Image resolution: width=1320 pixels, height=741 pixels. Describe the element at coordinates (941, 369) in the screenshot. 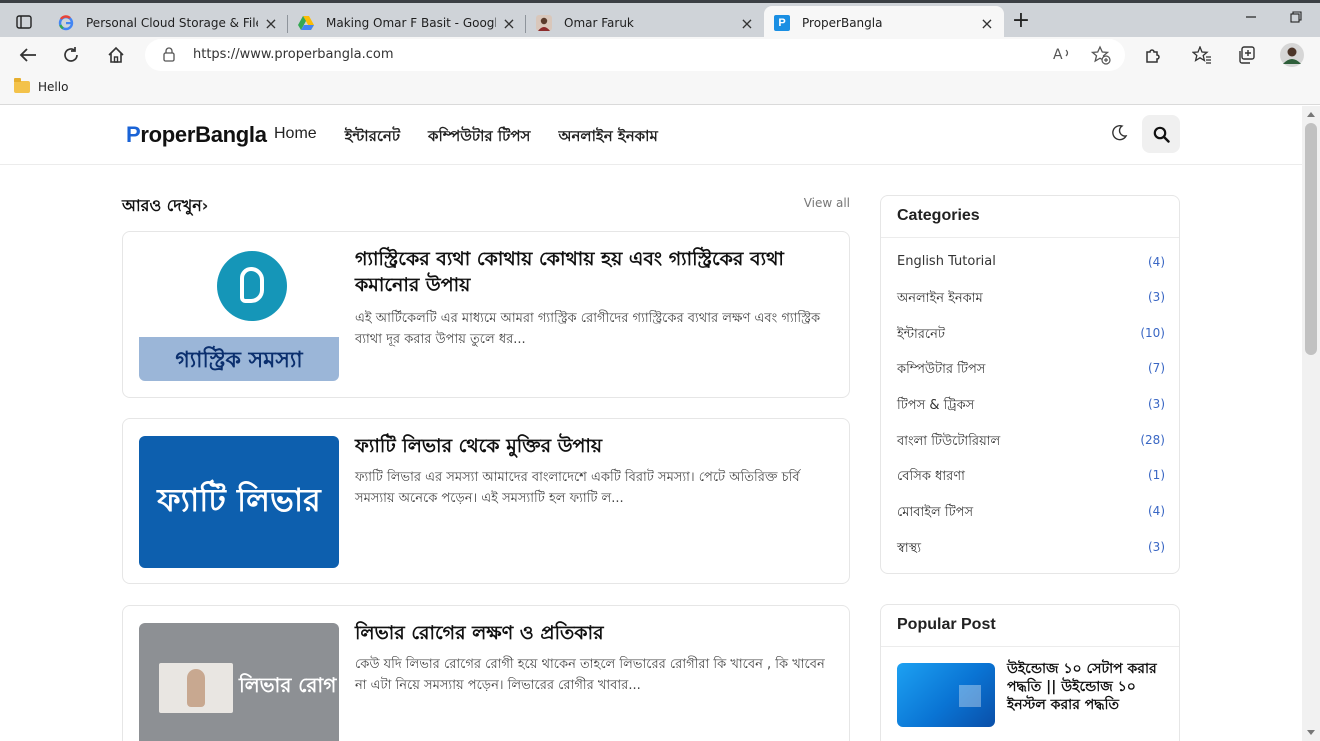

I see `category-label: কম্পিউটার টিপস` at that location.